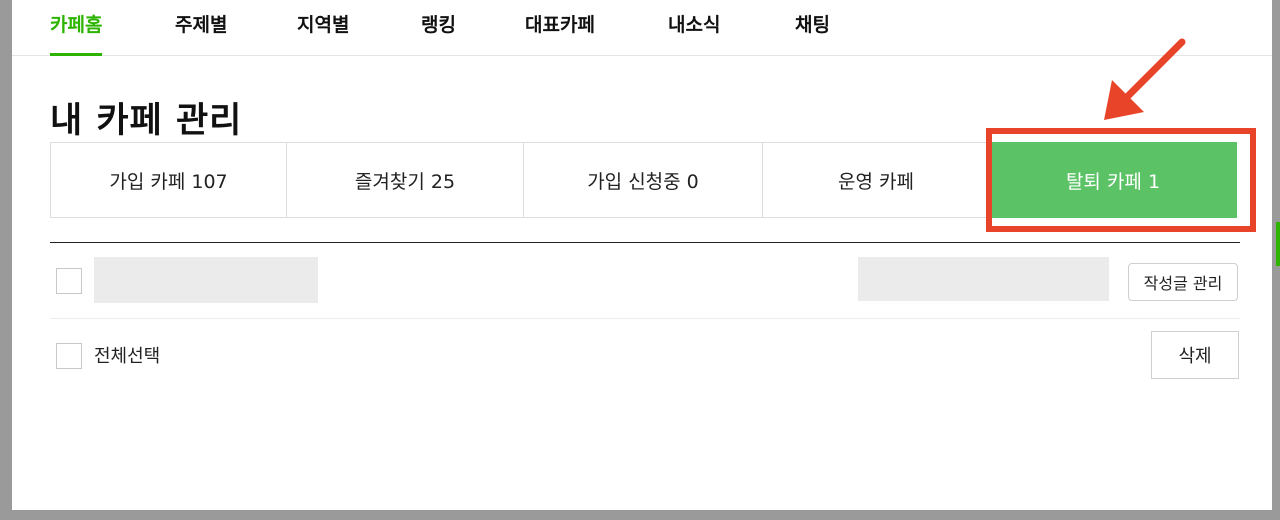 The image size is (1280, 520). Describe the element at coordinates (201, 33) in the screenshot. I see `nav-by-topic: 주제별` at that location.